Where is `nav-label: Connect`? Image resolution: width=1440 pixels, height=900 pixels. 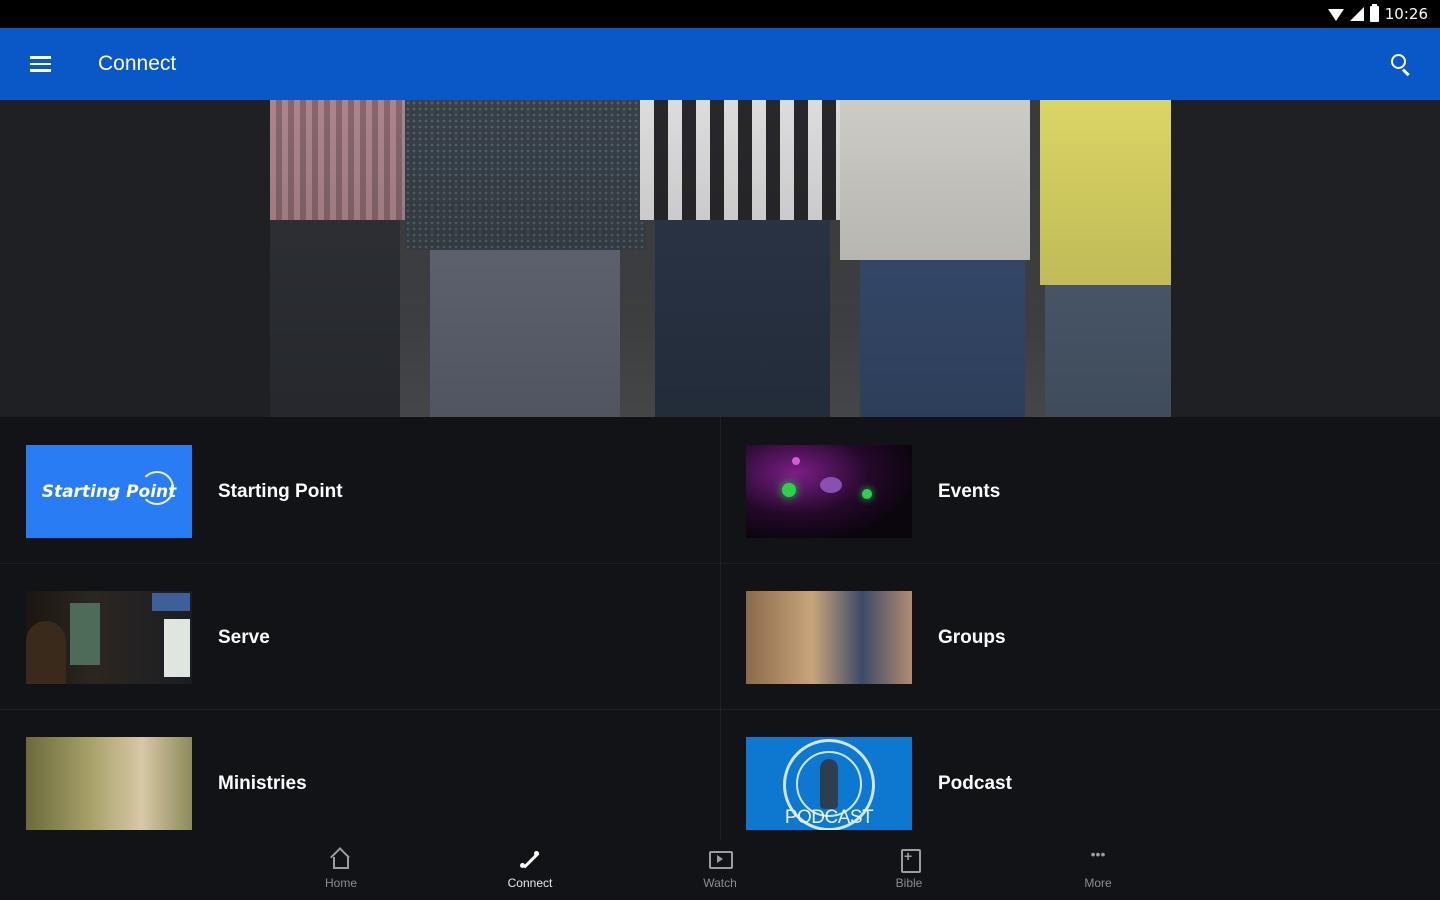 nav-label: Connect is located at coordinates (530, 883).